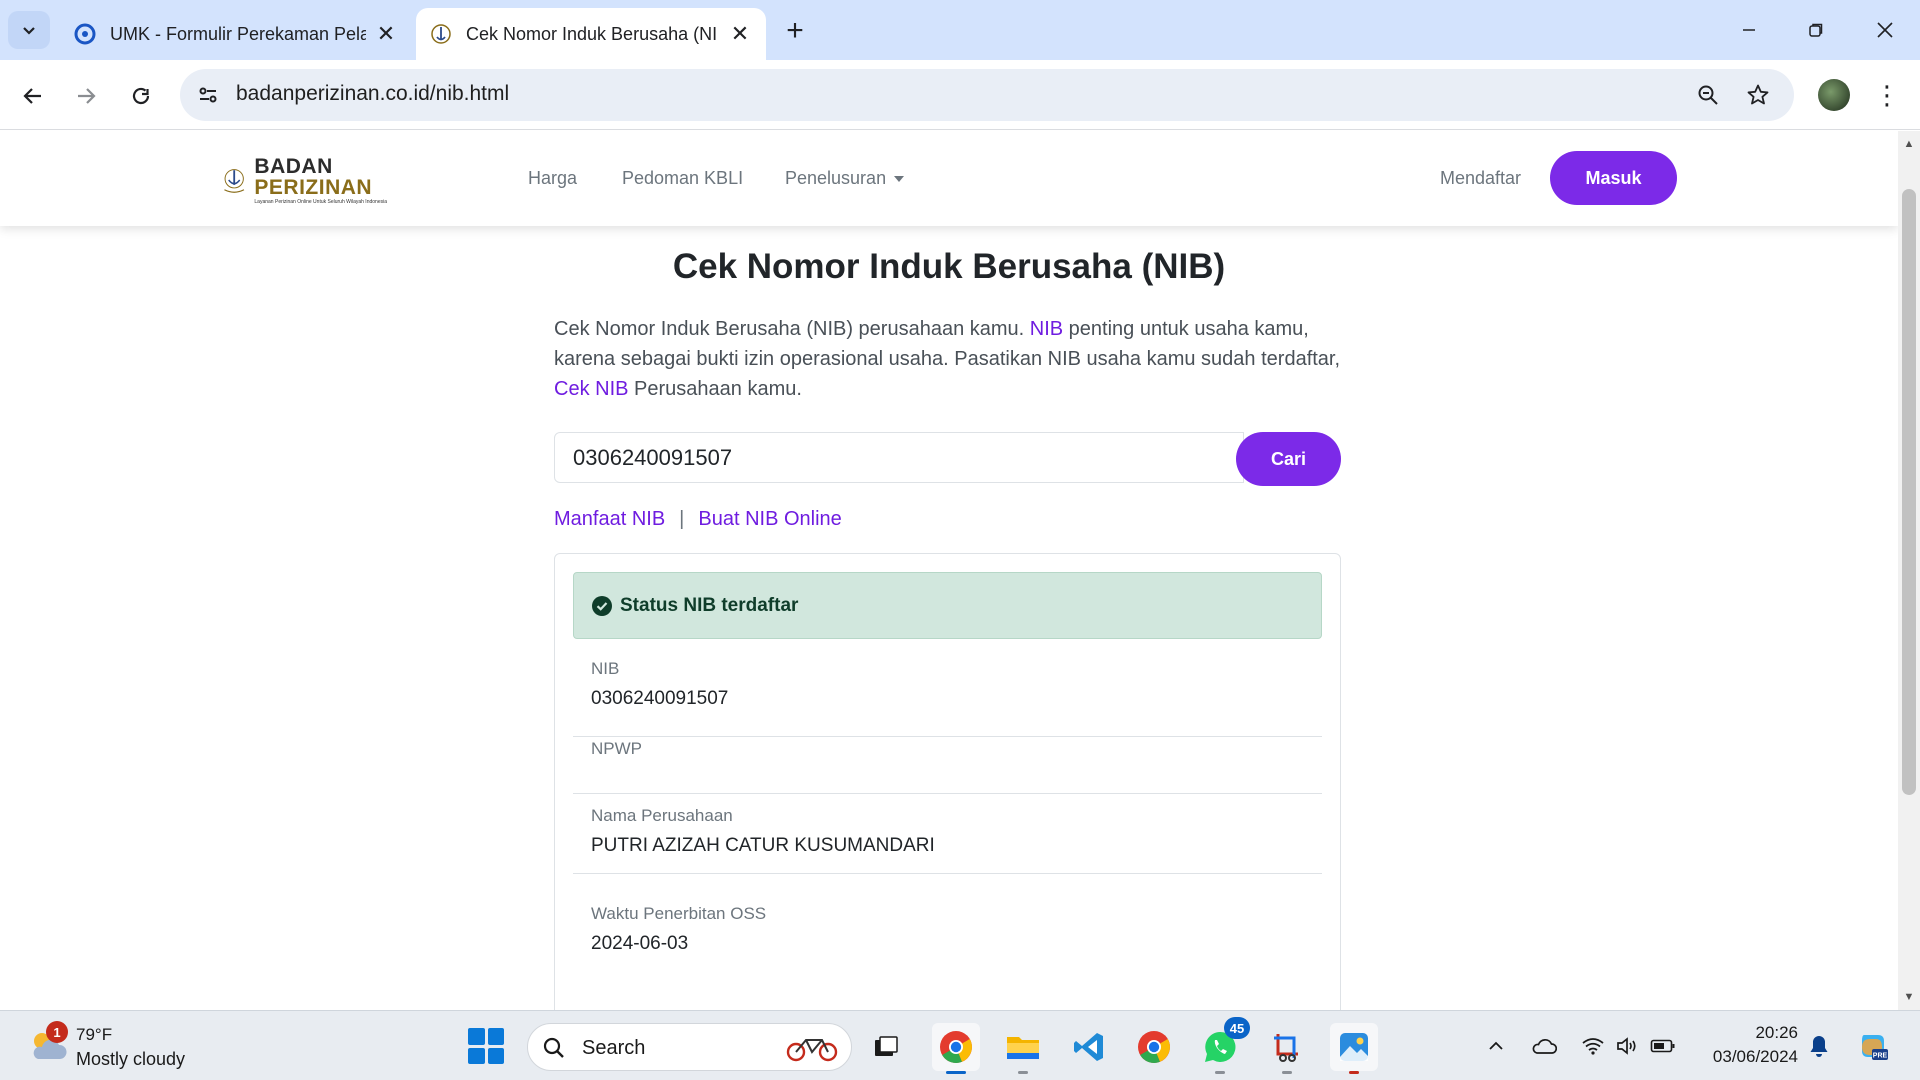  I want to click on start-button, so click(486, 1046).